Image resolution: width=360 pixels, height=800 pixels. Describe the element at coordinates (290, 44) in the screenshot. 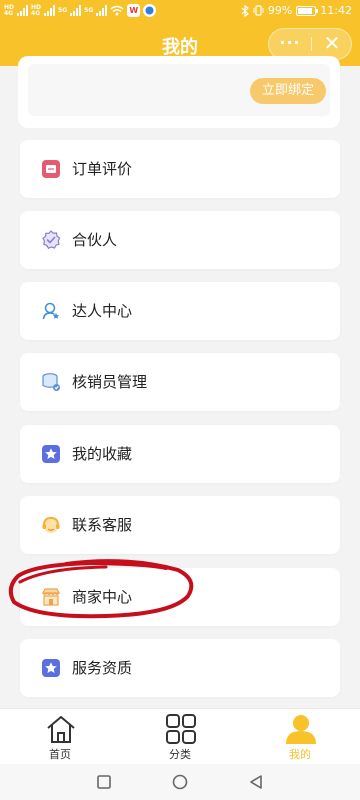

I see `more-button: ···` at that location.